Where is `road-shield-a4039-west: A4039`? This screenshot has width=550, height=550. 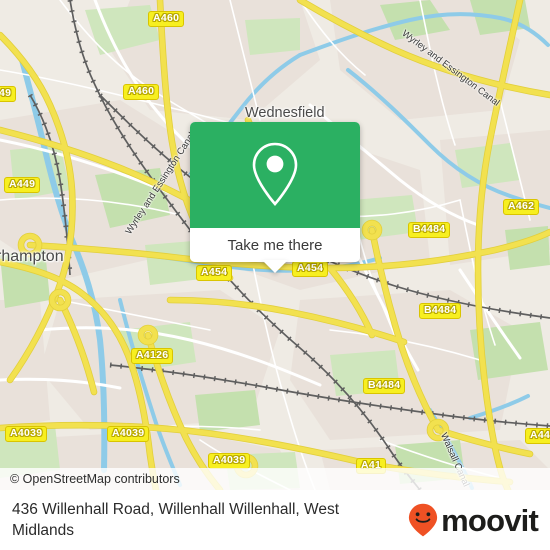 road-shield-a4039-west: A4039 is located at coordinates (26, 434).